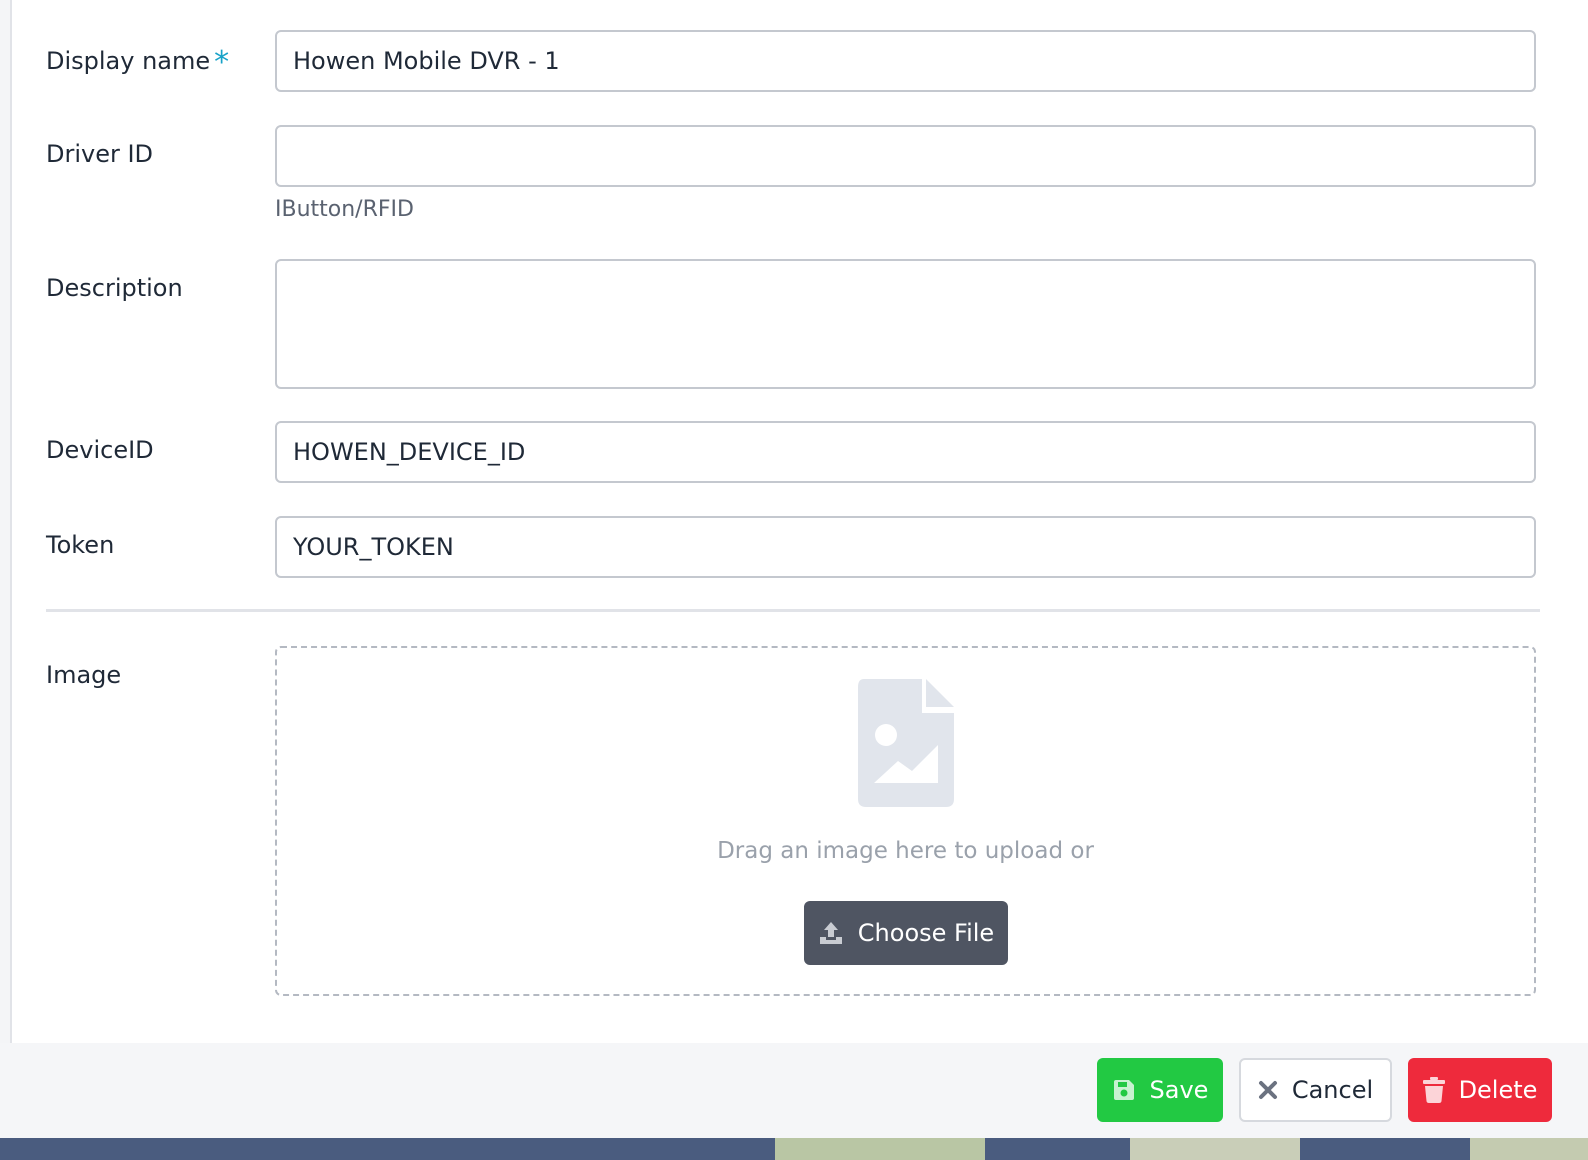  I want to click on required-asterisk: *, so click(222, 62).